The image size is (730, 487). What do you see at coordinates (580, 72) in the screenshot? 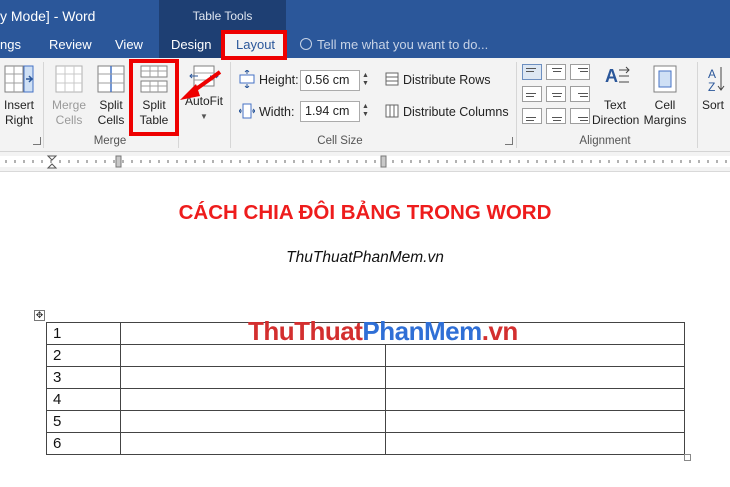
I see `align-top-right-button` at bounding box center [580, 72].